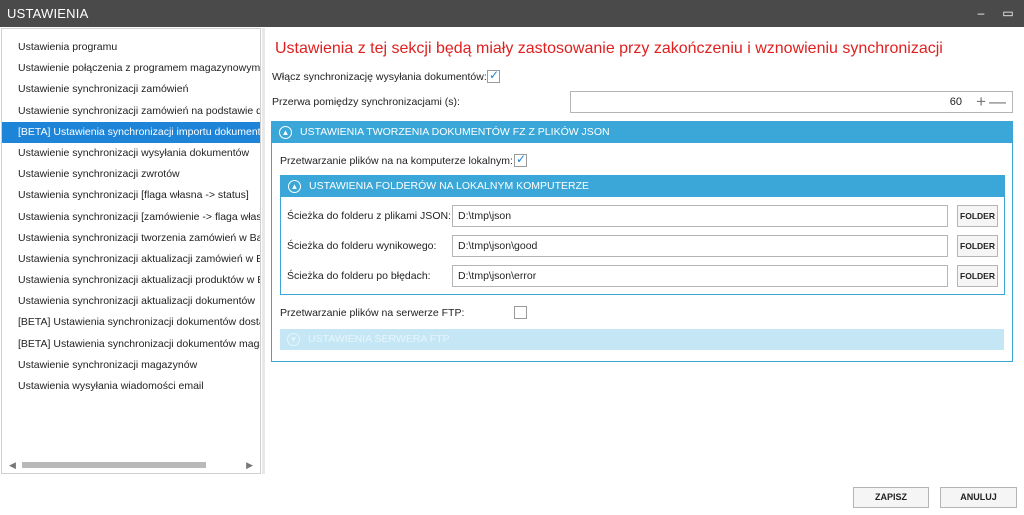 The image size is (1024, 515). I want to click on result-folder-label: Ścieżka do folderu wynikowego:, so click(362, 246).